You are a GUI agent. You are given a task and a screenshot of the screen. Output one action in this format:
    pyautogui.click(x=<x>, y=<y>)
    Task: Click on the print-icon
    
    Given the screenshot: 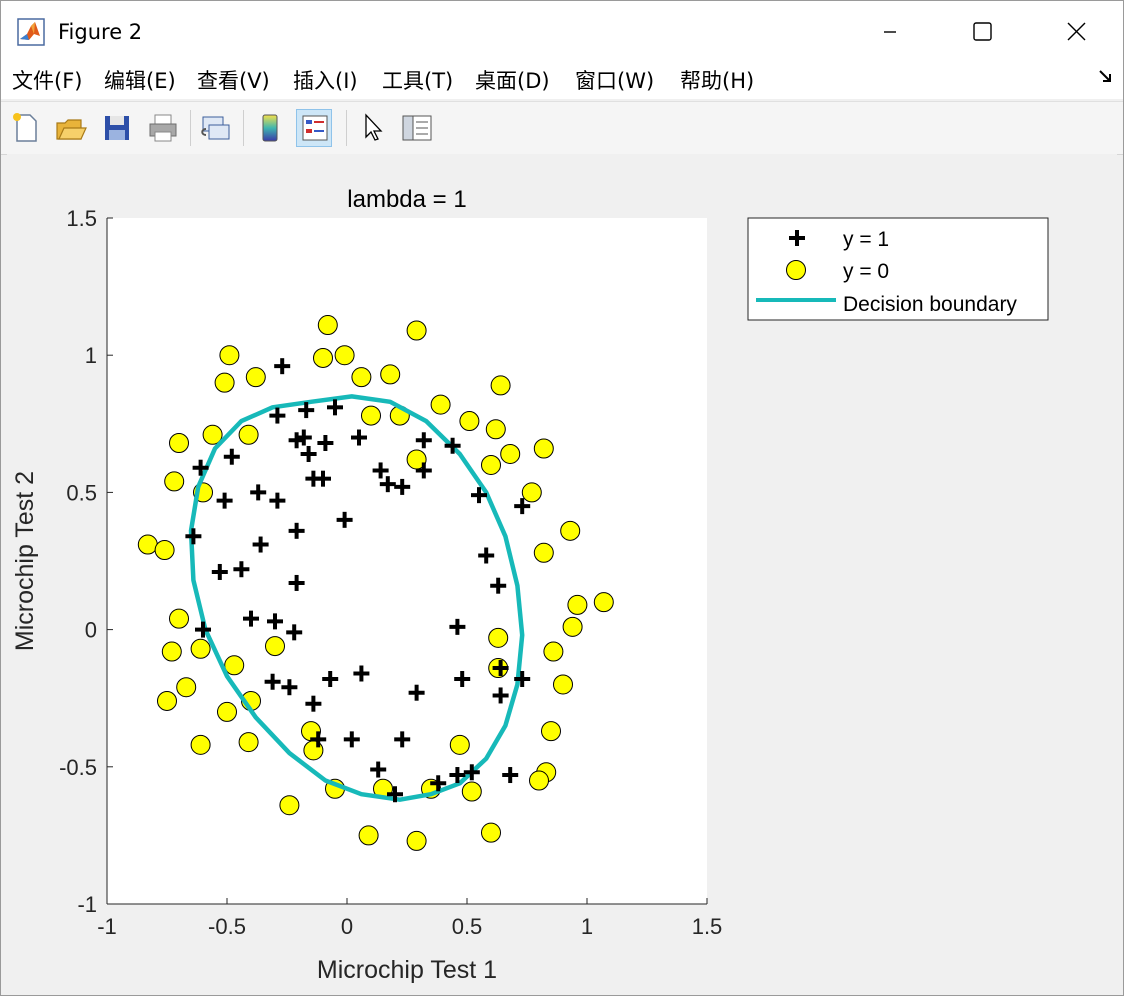 What is the action you would take?
    pyautogui.click(x=163, y=128)
    